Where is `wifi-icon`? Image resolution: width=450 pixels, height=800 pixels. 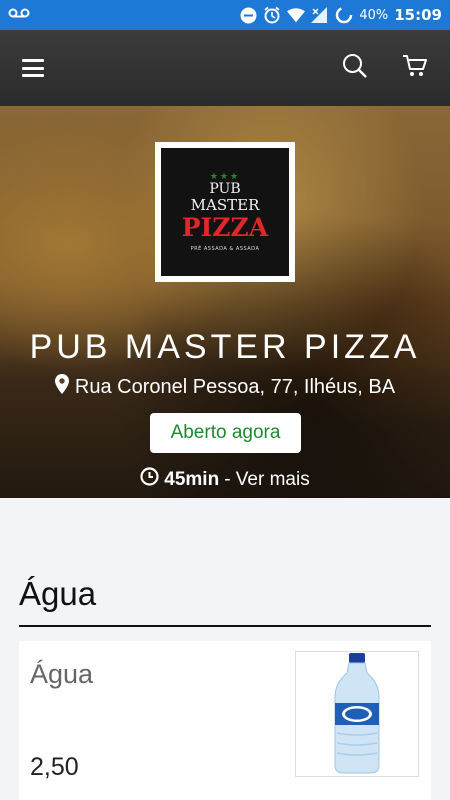
wifi-icon is located at coordinates (296, 15).